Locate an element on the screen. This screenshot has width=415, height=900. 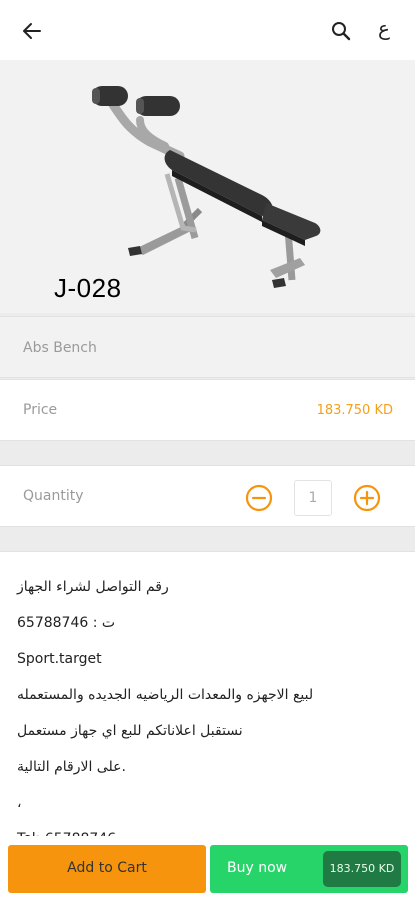
add-to-cart-label: Add to Cart is located at coordinates (107, 868).